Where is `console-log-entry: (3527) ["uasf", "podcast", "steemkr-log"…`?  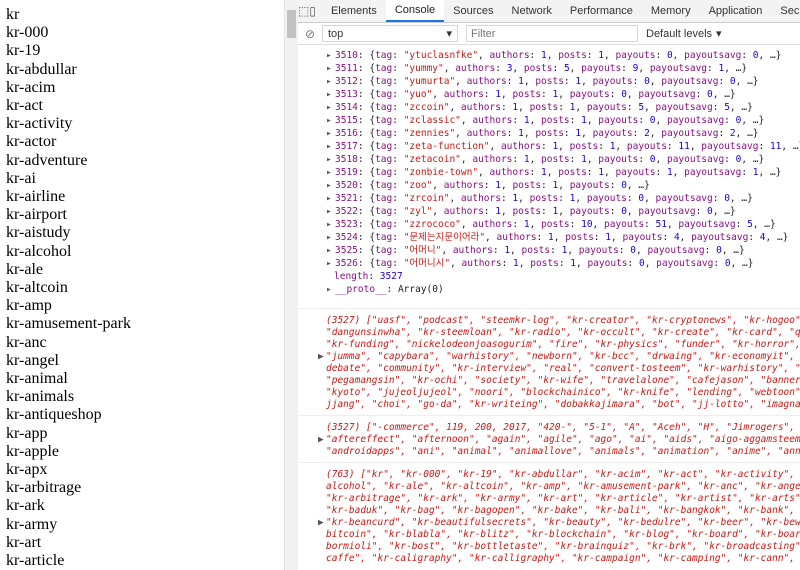
console-log-entry: (3527) ["uasf", "podcast", "steemkr-log"… is located at coordinates (549, 361).